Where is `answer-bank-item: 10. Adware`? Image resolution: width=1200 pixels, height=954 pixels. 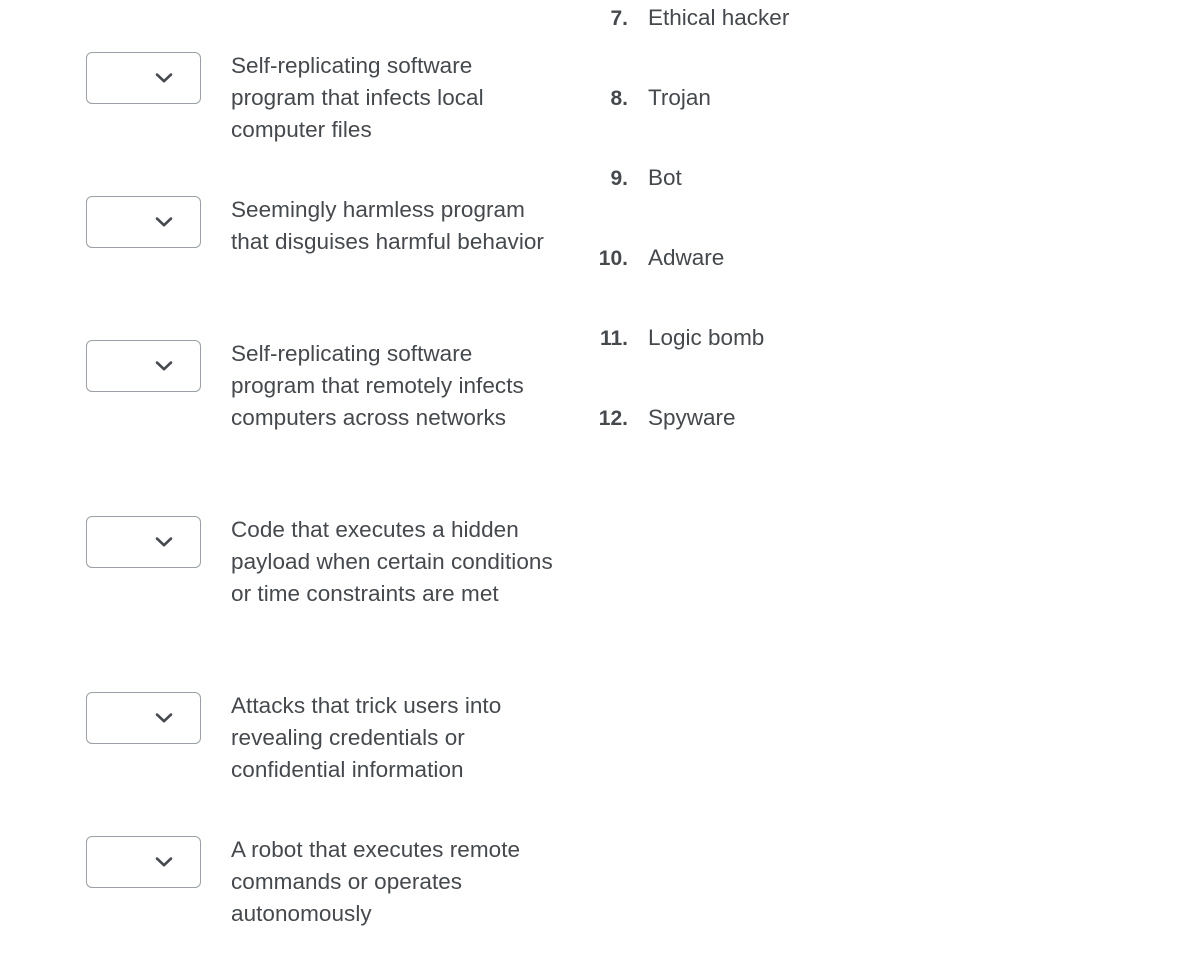 answer-bank-item: 10. Adware is located at coordinates (642, 258).